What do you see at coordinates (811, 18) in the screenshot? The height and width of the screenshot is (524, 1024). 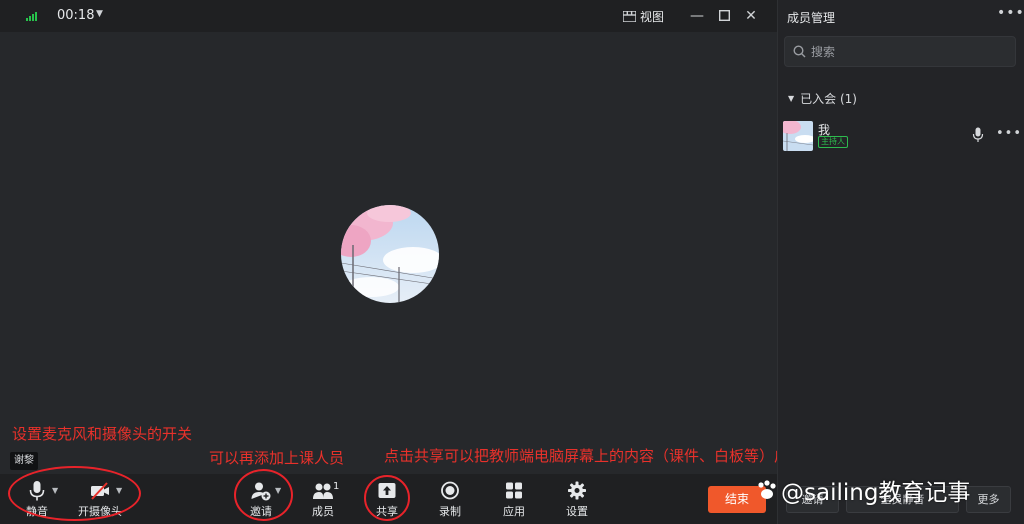 I see `panel-title: 成员管理` at bounding box center [811, 18].